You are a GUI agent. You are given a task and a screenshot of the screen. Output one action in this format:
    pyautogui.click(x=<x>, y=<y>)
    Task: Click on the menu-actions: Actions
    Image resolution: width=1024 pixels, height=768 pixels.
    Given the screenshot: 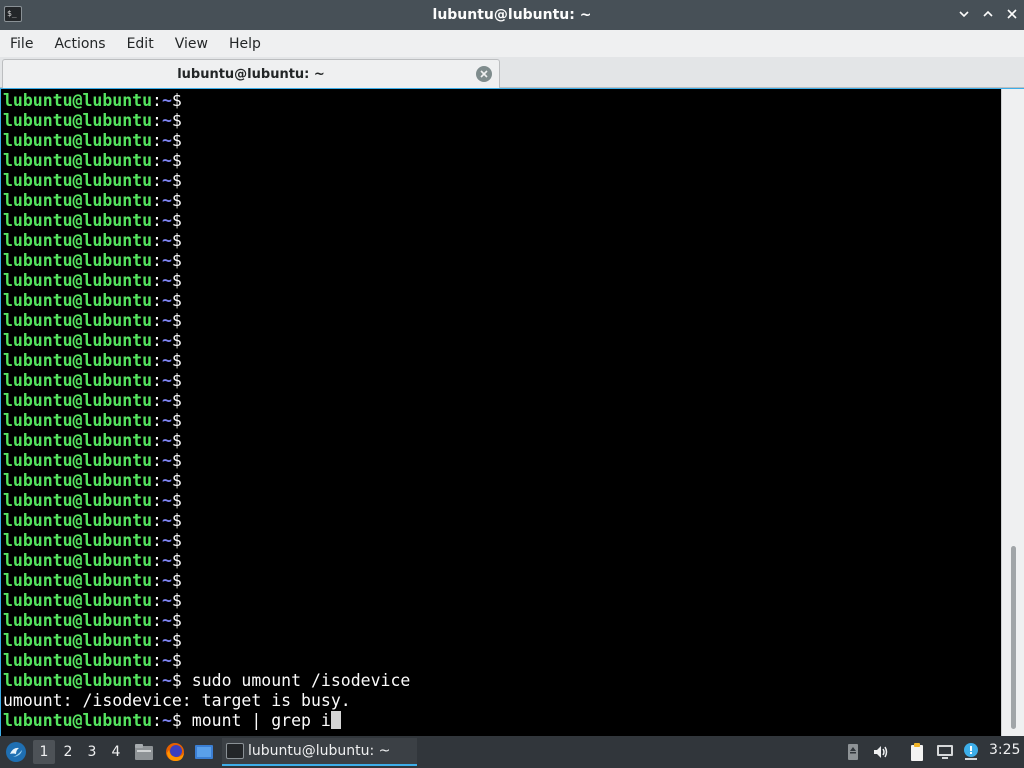 What is the action you would take?
    pyautogui.click(x=79, y=44)
    